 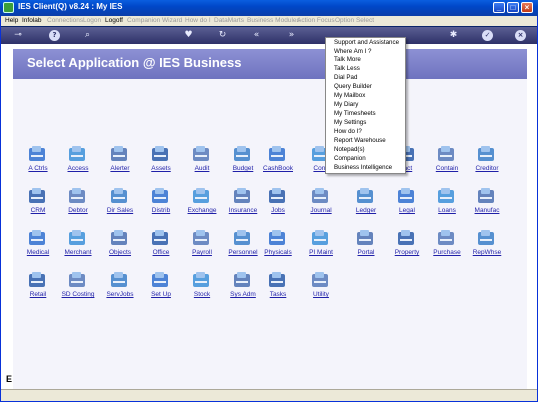 I want to click on ledger-icon, so click(x=365, y=196).